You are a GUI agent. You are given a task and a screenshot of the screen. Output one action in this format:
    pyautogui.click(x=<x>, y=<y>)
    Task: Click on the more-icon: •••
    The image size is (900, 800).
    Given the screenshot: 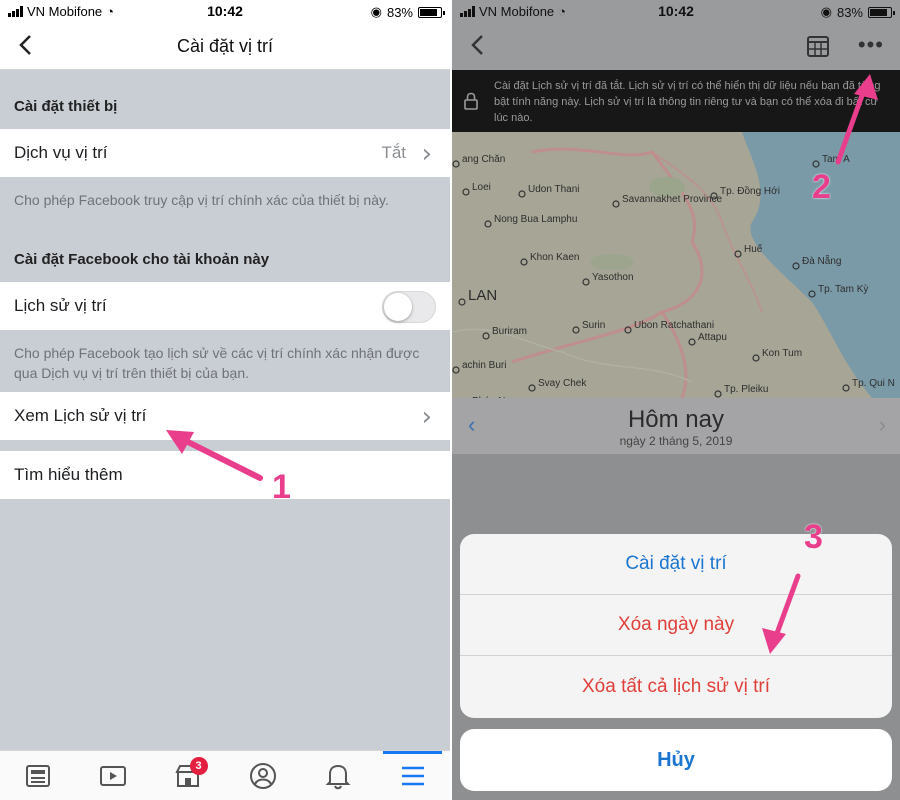 What is the action you would take?
    pyautogui.click(x=870, y=44)
    